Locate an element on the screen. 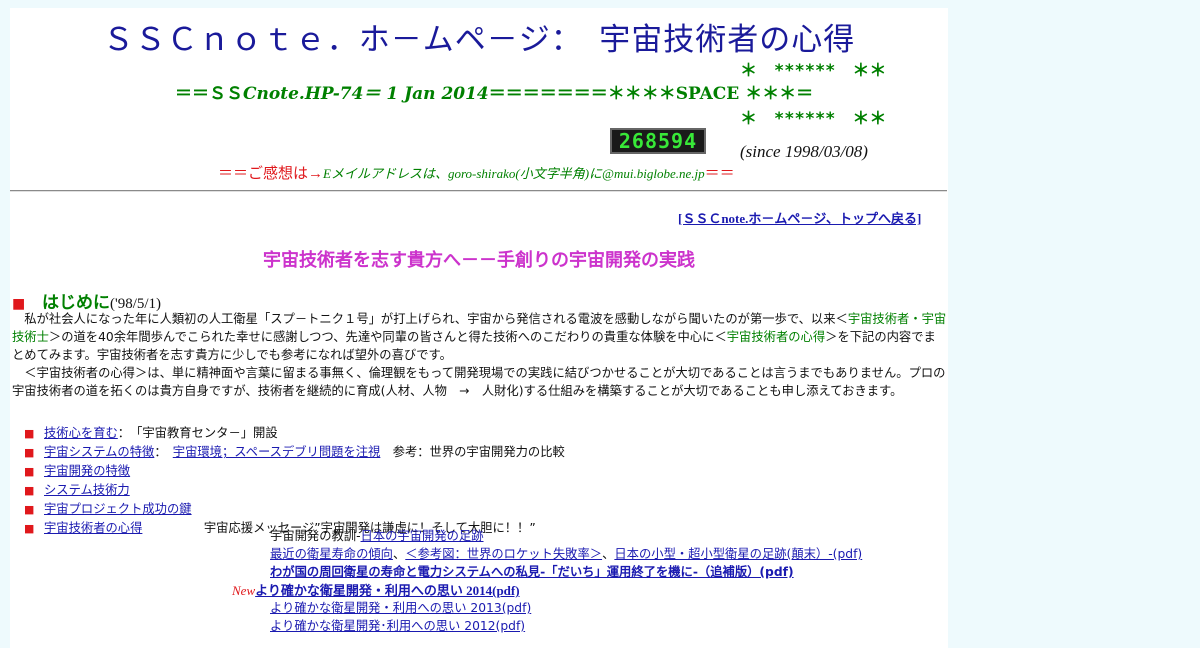  list-item: ■ 宇宙開発の特徴 is located at coordinates (294, 471).